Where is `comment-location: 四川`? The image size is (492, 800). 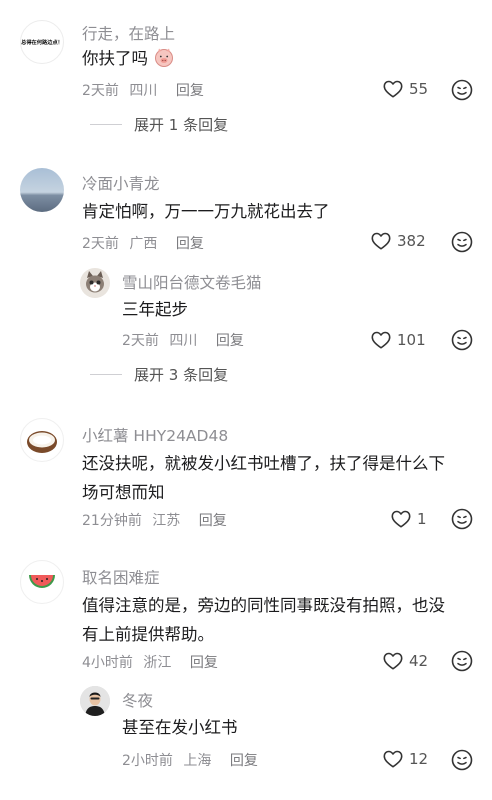 comment-location: 四川 is located at coordinates (143, 91).